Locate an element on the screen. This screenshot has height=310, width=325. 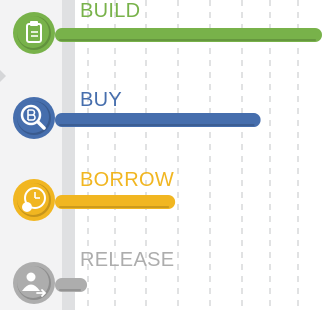
category-label-buy: BUY is located at coordinates (101, 100).